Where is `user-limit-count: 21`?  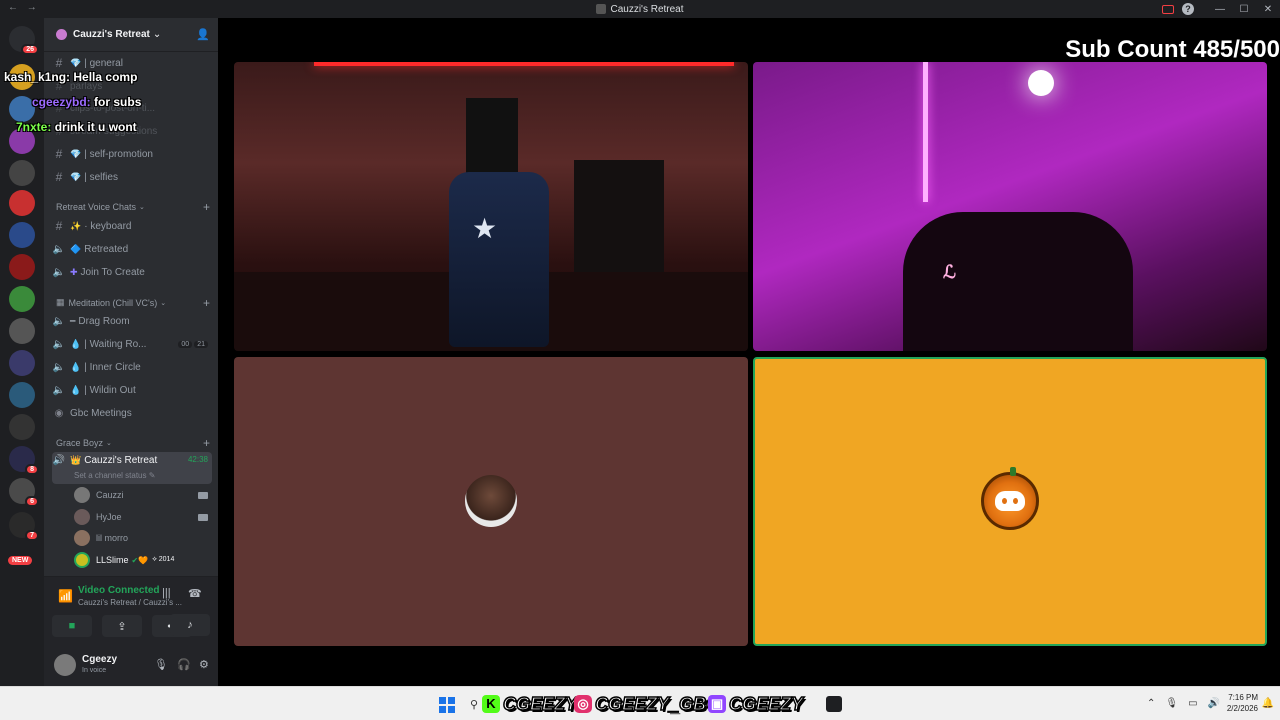
user-limit-count: 21 is located at coordinates (201, 344).